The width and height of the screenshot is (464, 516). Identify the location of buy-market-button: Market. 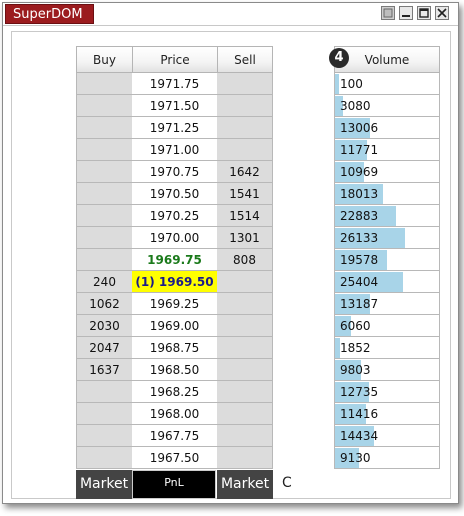
(104, 484).